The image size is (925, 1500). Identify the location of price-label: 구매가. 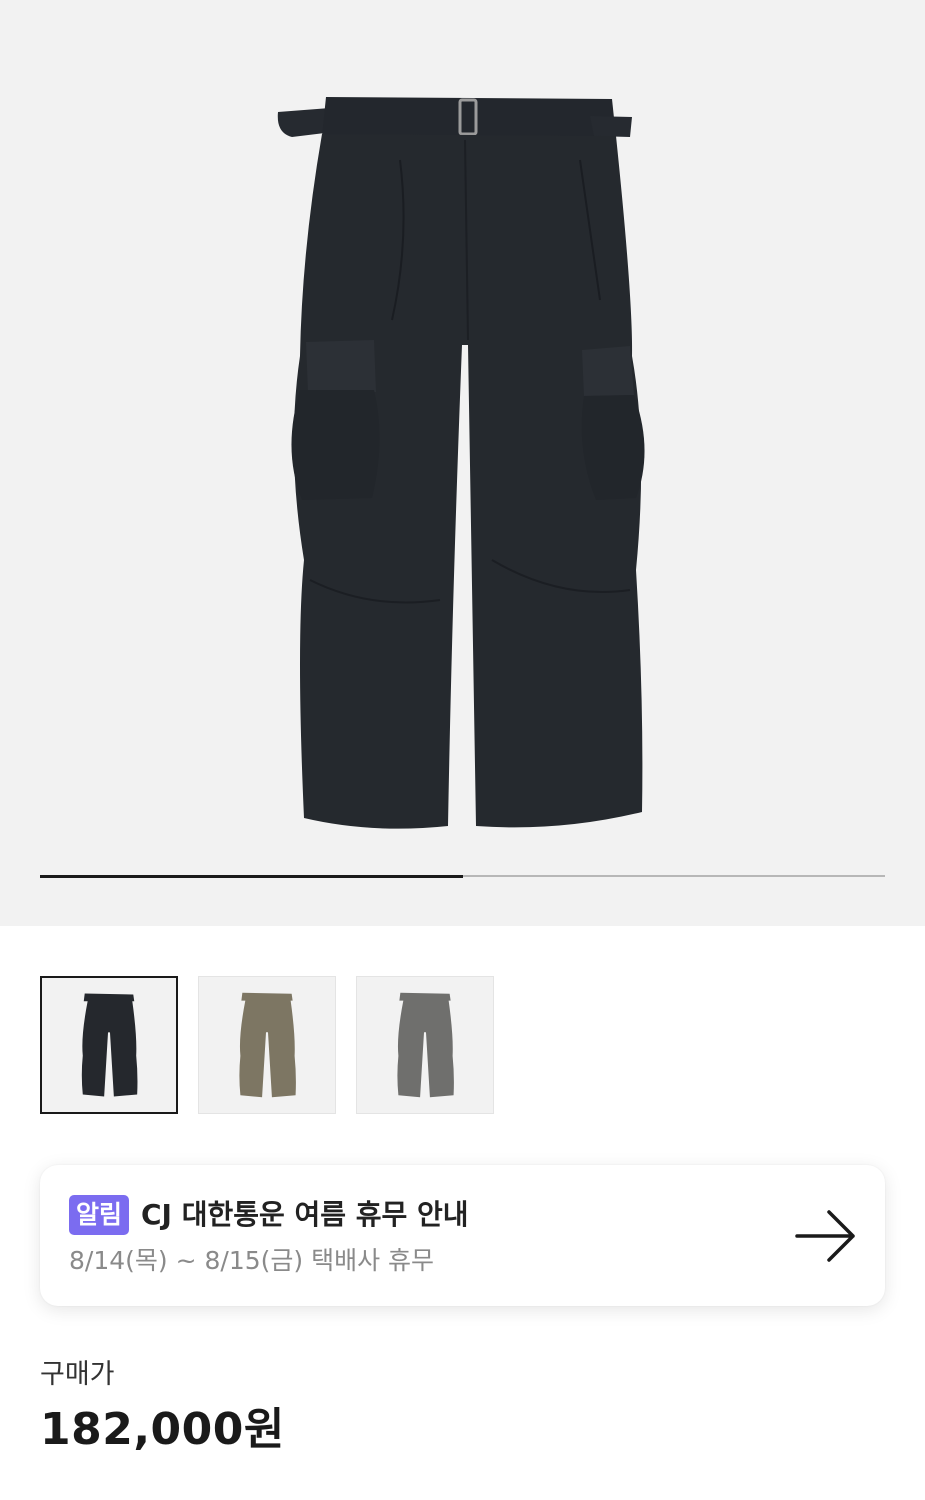
(77, 1374).